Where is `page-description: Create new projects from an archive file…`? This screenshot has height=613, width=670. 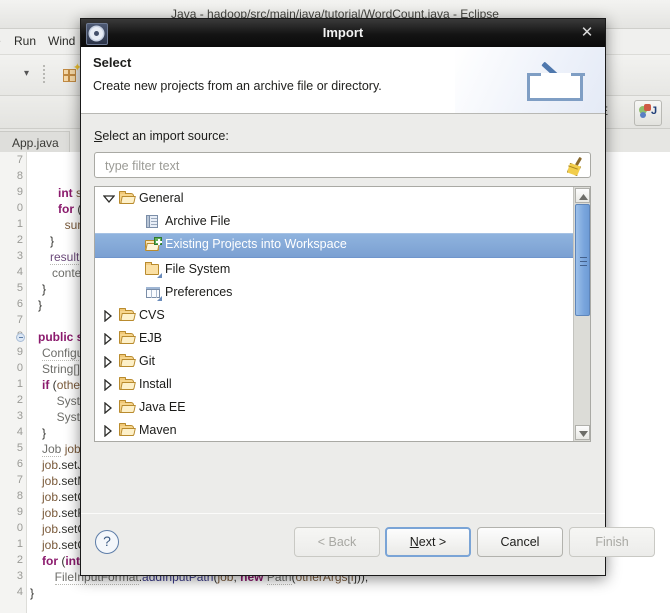
page-description: Create new projects from an archive file… is located at coordinates (237, 86).